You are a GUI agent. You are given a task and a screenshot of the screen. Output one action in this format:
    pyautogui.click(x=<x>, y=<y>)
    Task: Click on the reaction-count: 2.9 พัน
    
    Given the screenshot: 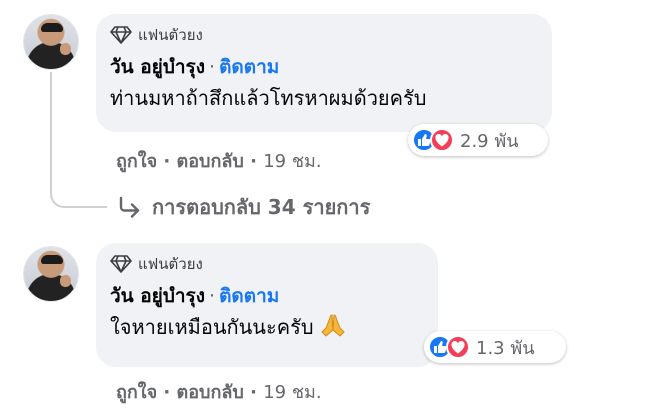 What is the action you would take?
    pyautogui.click(x=489, y=141)
    